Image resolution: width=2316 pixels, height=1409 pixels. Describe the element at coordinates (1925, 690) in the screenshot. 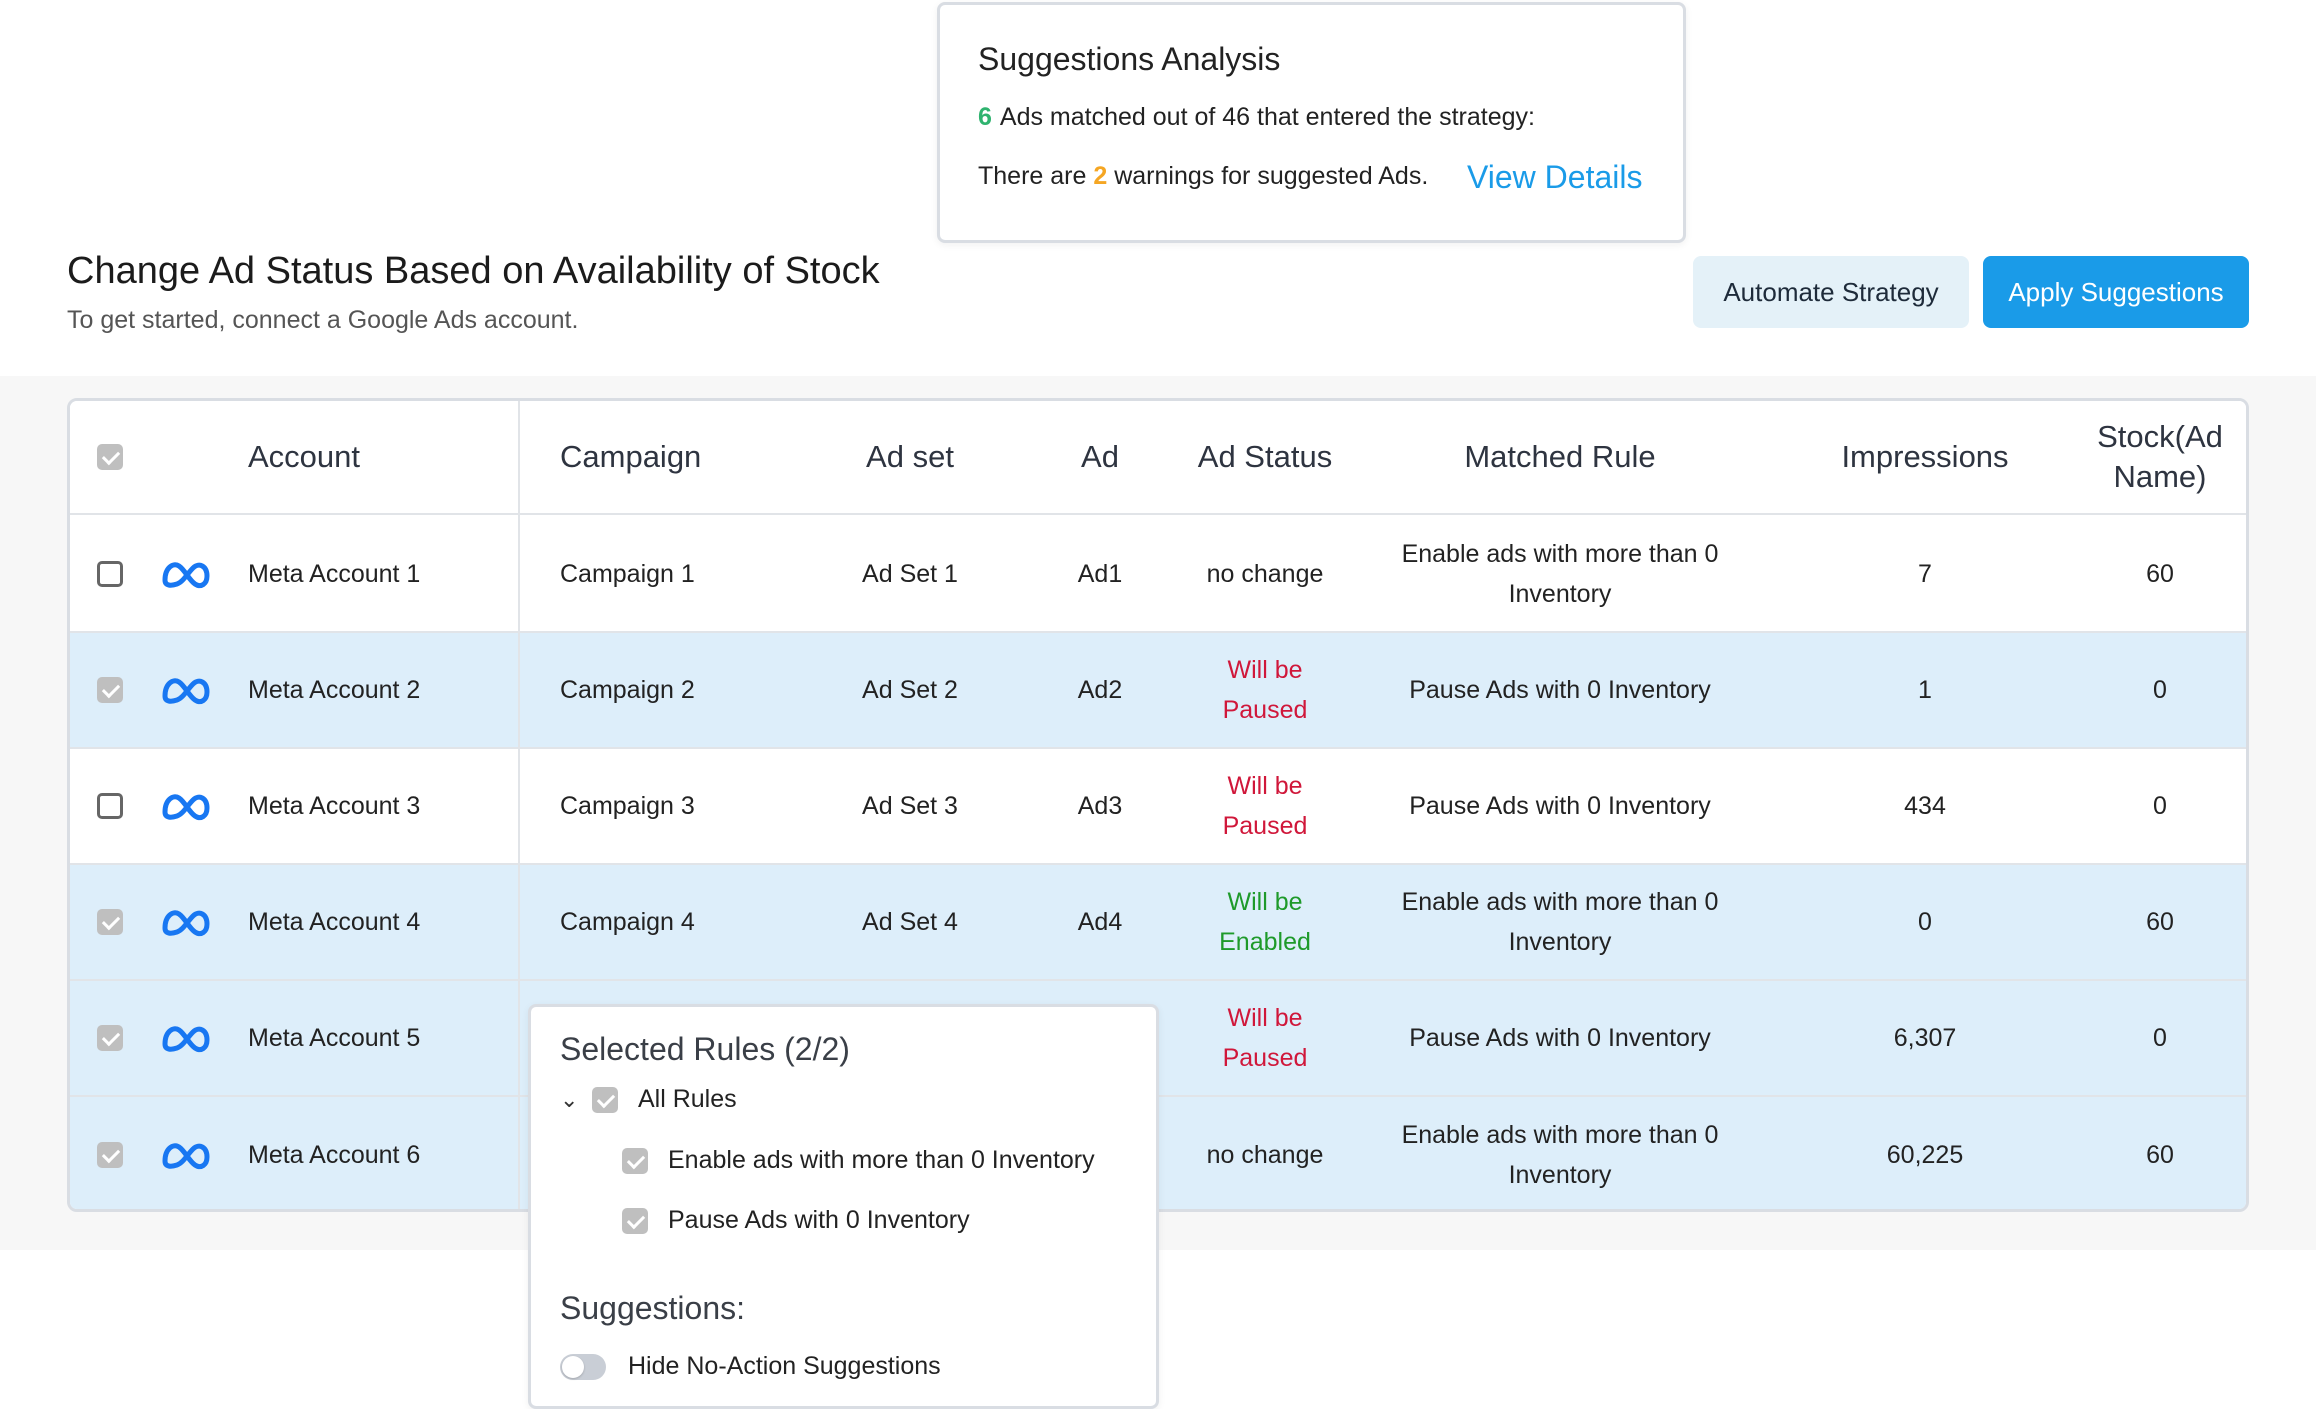

I see `impressions-cell: 1` at that location.